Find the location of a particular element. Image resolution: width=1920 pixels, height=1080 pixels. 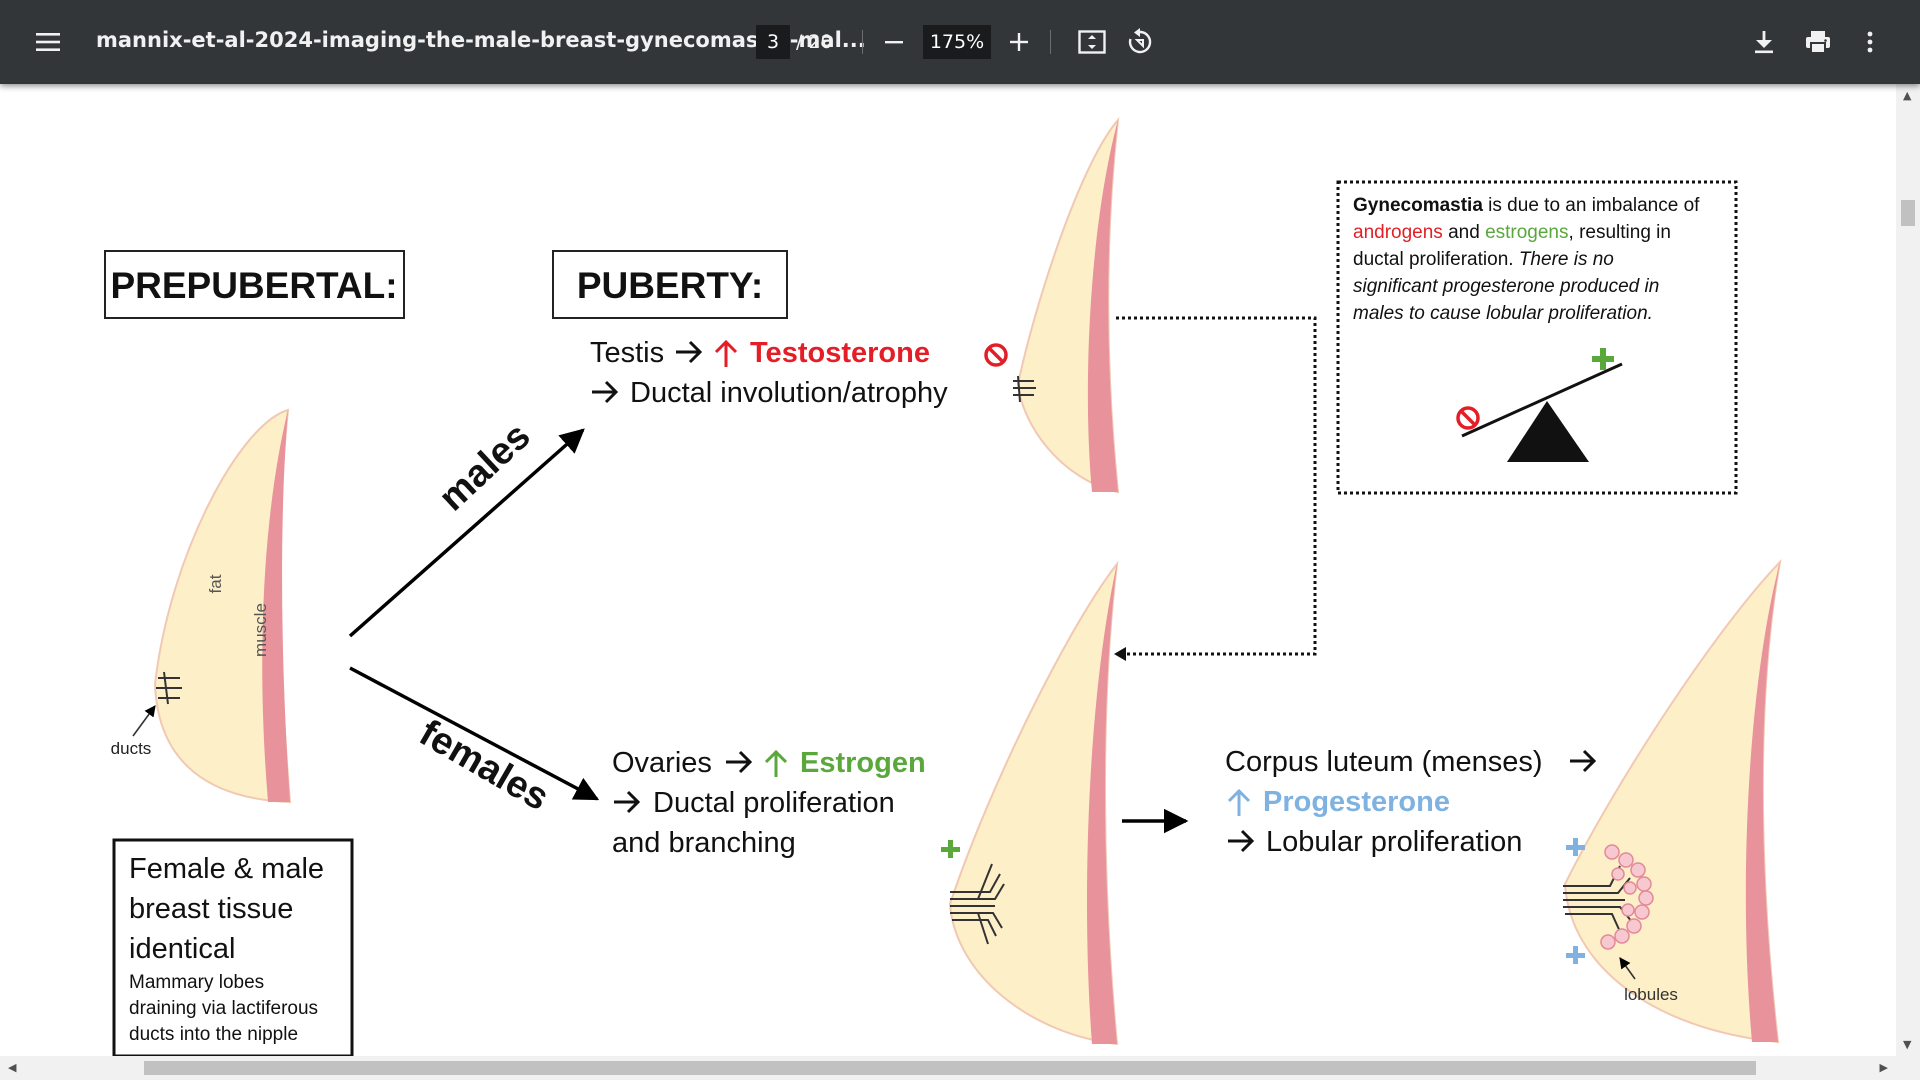

gyno-line5: males to cause lobular proliferation. is located at coordinates (1503, 313).